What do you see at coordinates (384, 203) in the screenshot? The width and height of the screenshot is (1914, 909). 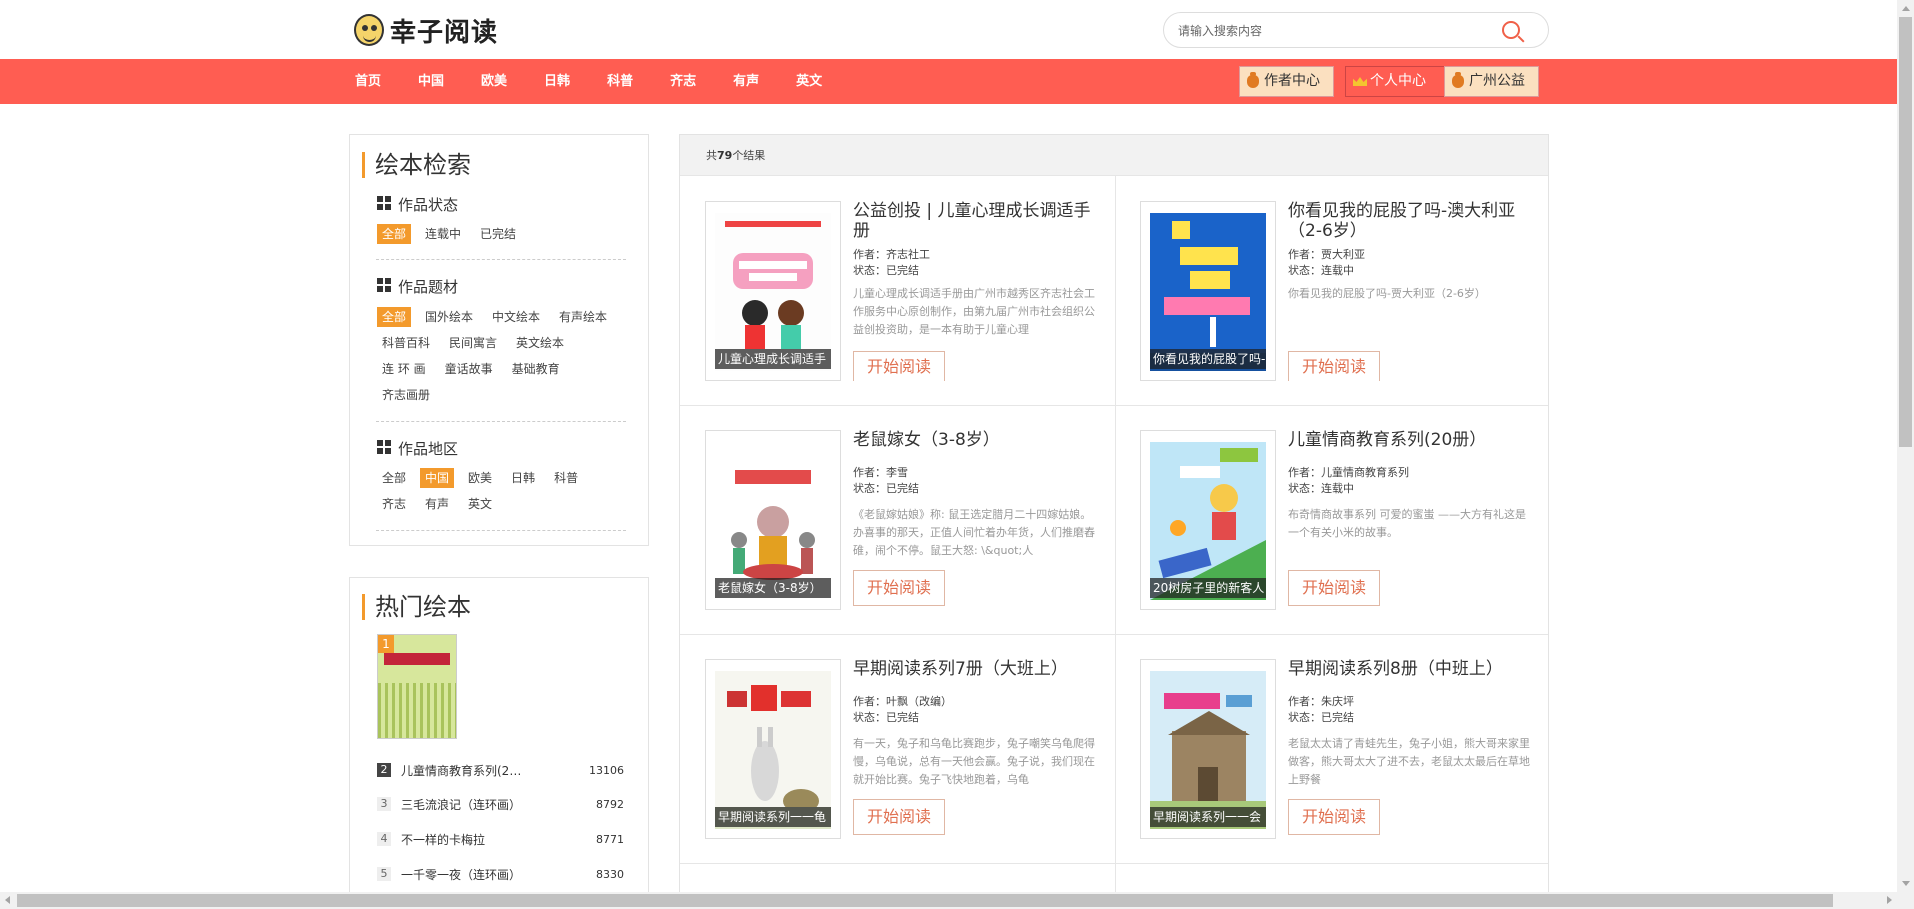 I see `grid-icon` at bounding box center [384, 203].